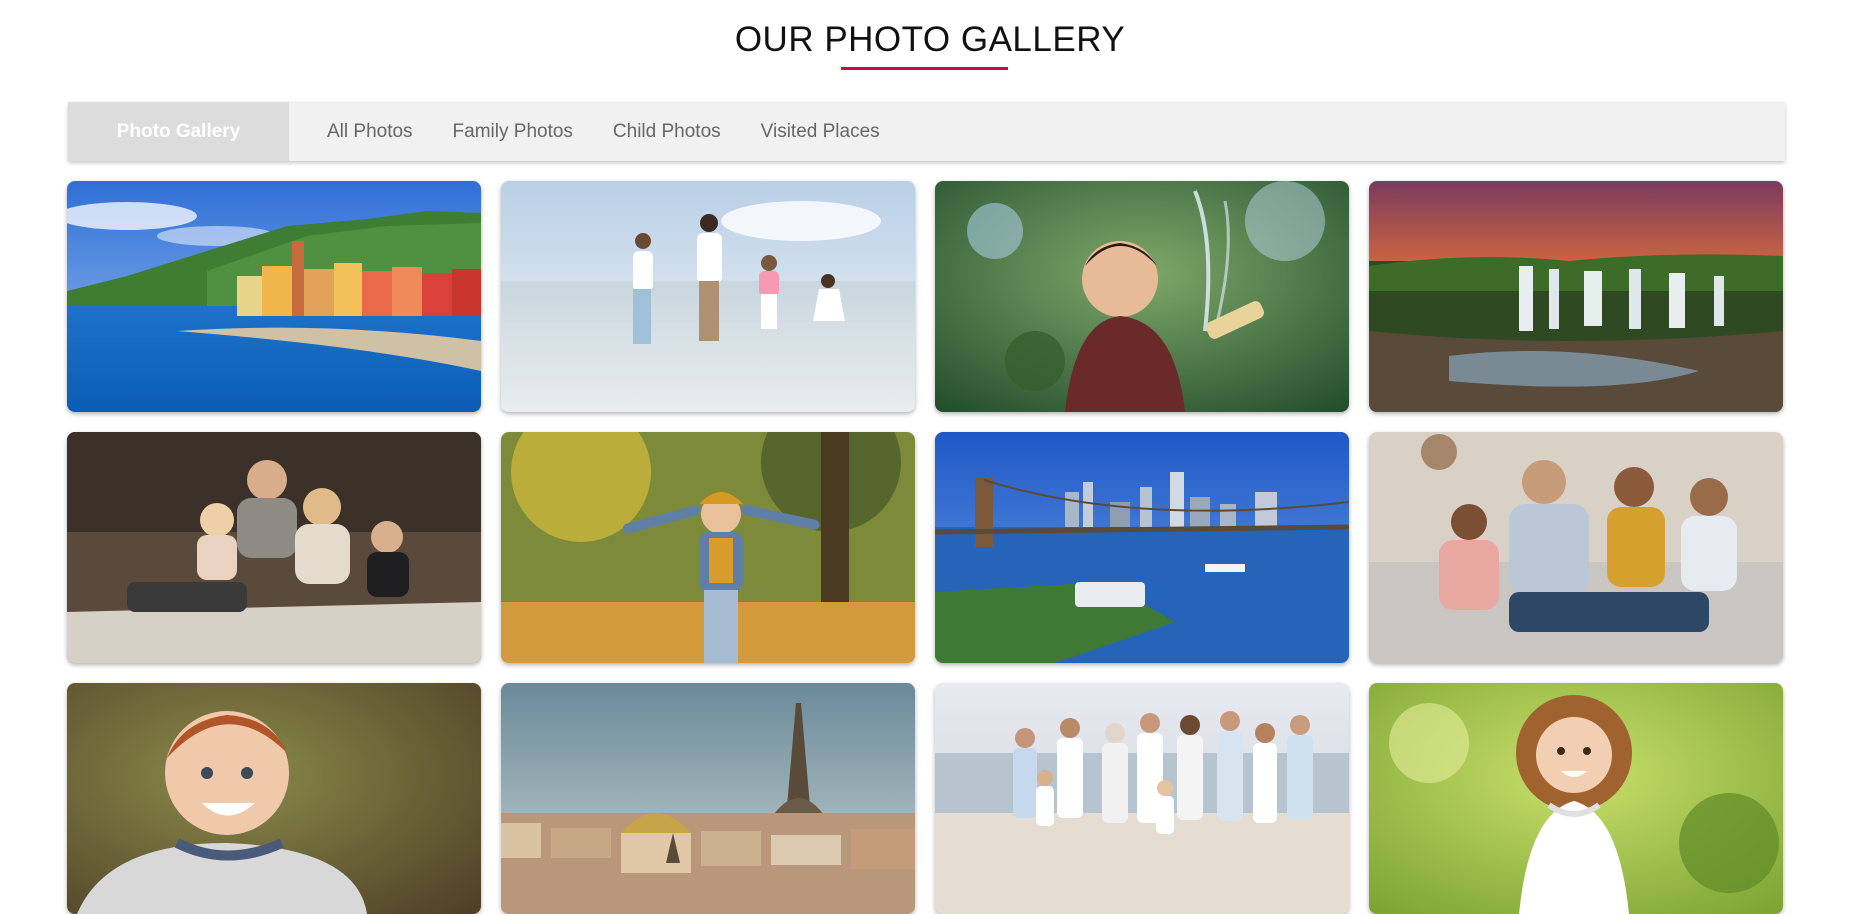 This screenshot has height=914, width=1860. I want to click on photo-card-child-autumn, so click(708, 547).